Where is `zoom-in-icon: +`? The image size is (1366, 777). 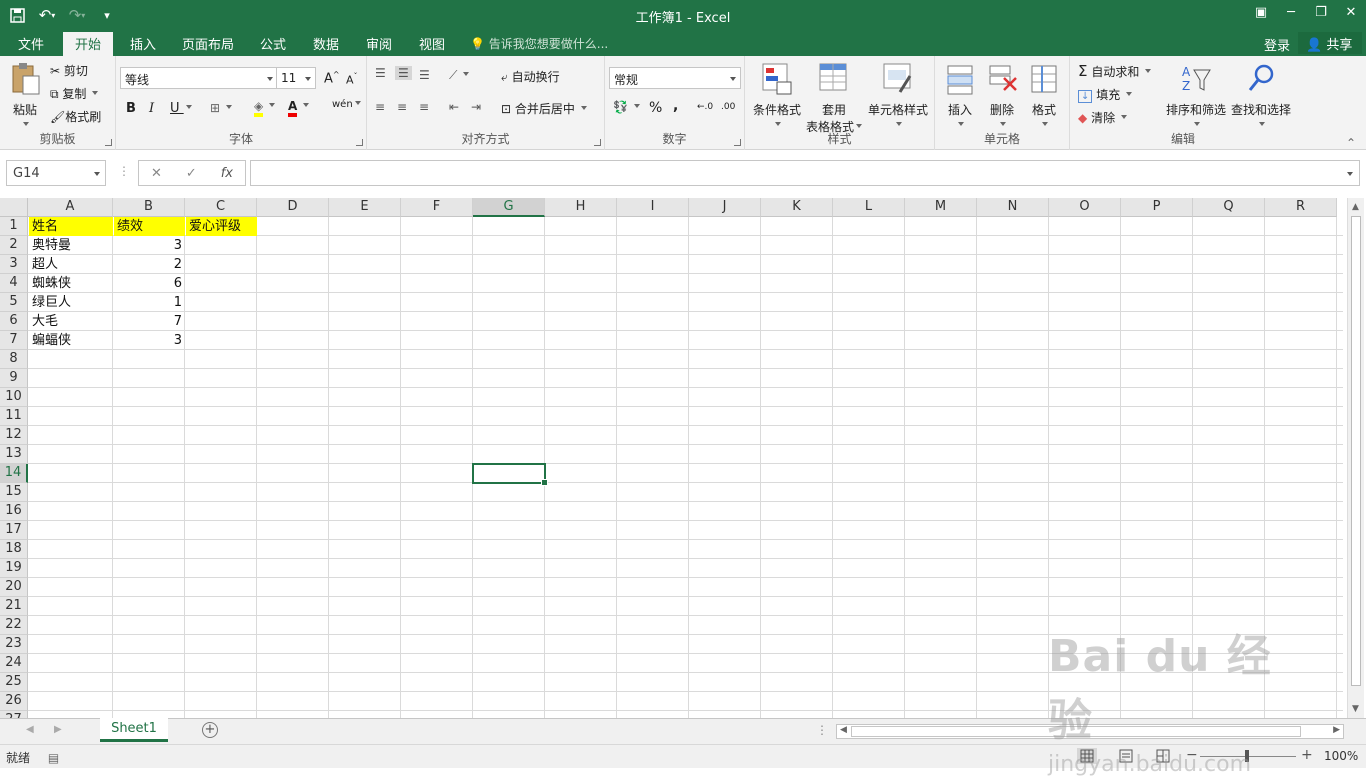
zoom-in-icon: + is located at coordinates (1307, 755).